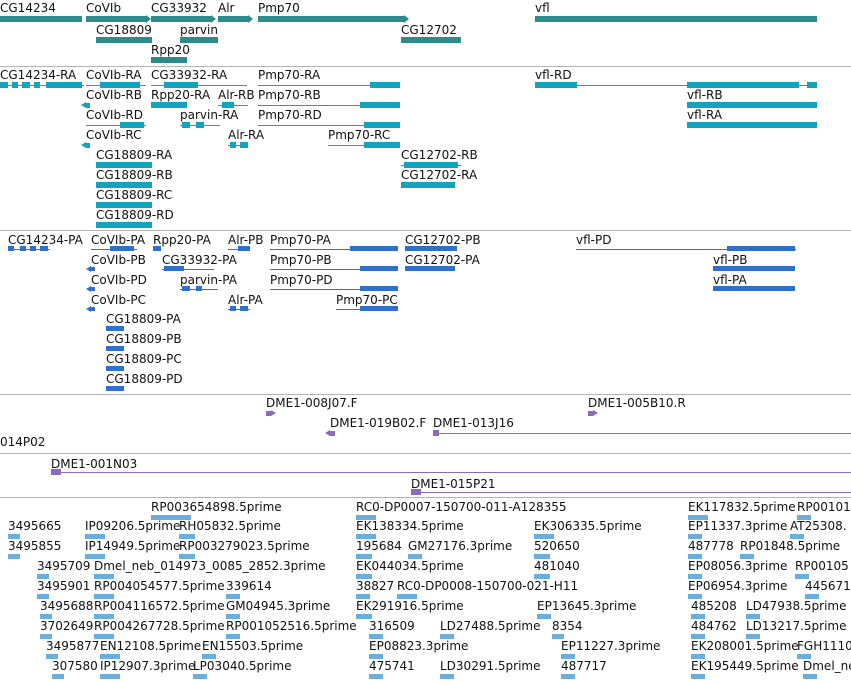 This screenshot has width=851, height=682. What do you see at coordinates (159, 586) in the screenshot?
I see `feature-label: RP004054577.5prime` at bounding box center [159, 586].